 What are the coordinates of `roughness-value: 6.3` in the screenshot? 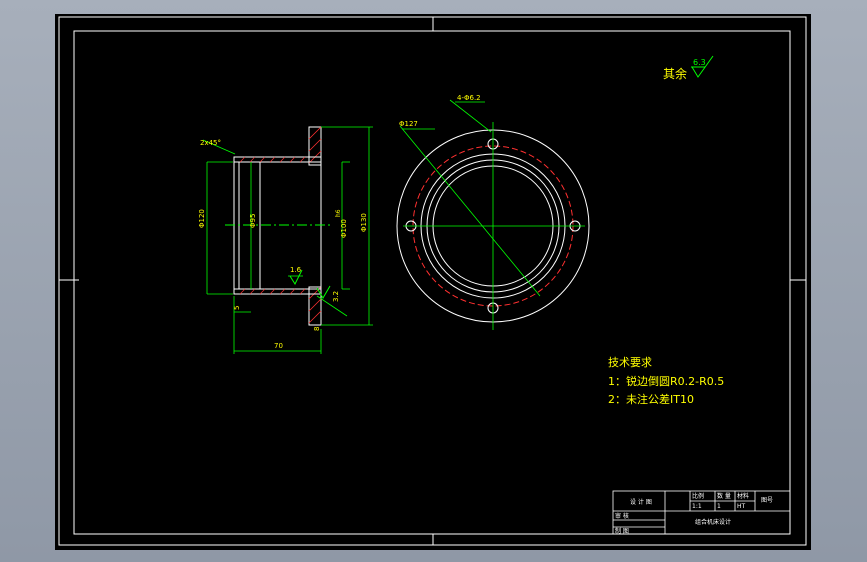 It's located at (699, 62).